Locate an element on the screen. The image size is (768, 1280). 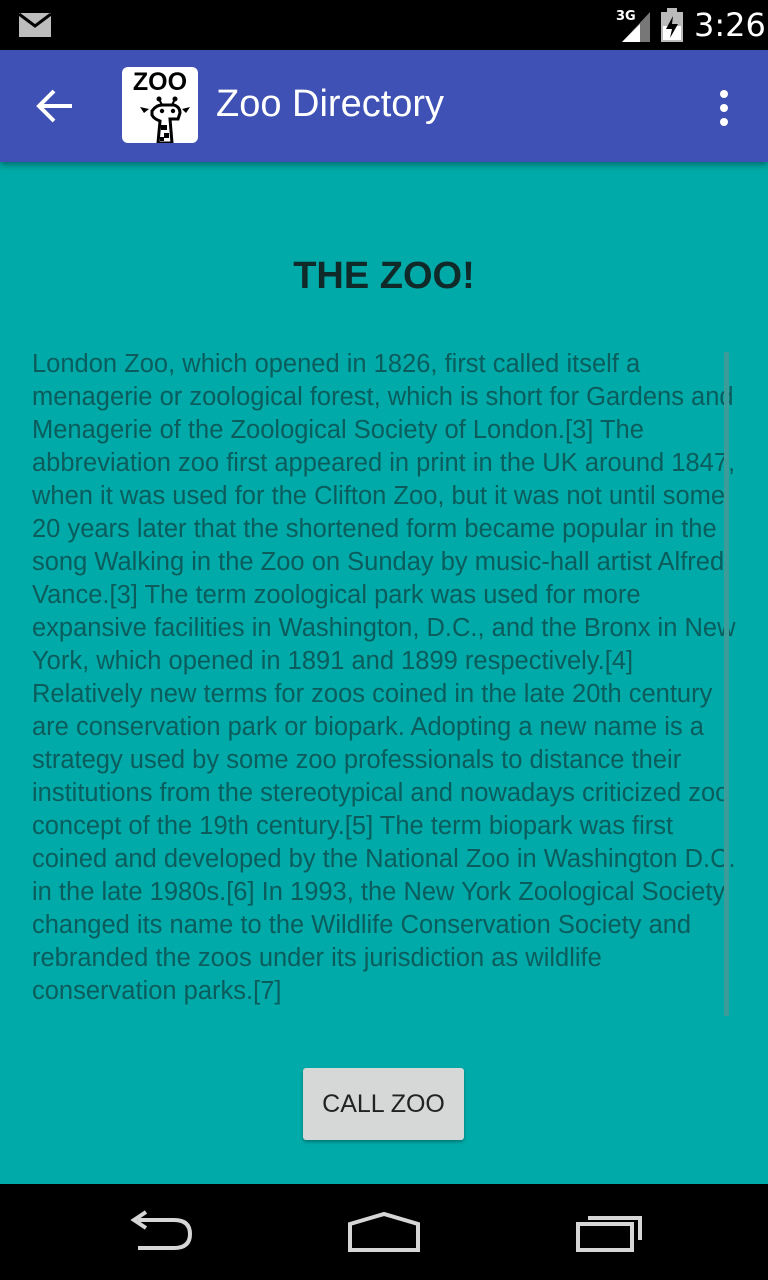
app-bar: ZOO Zoo Directory is located at coordinates (384, 106).